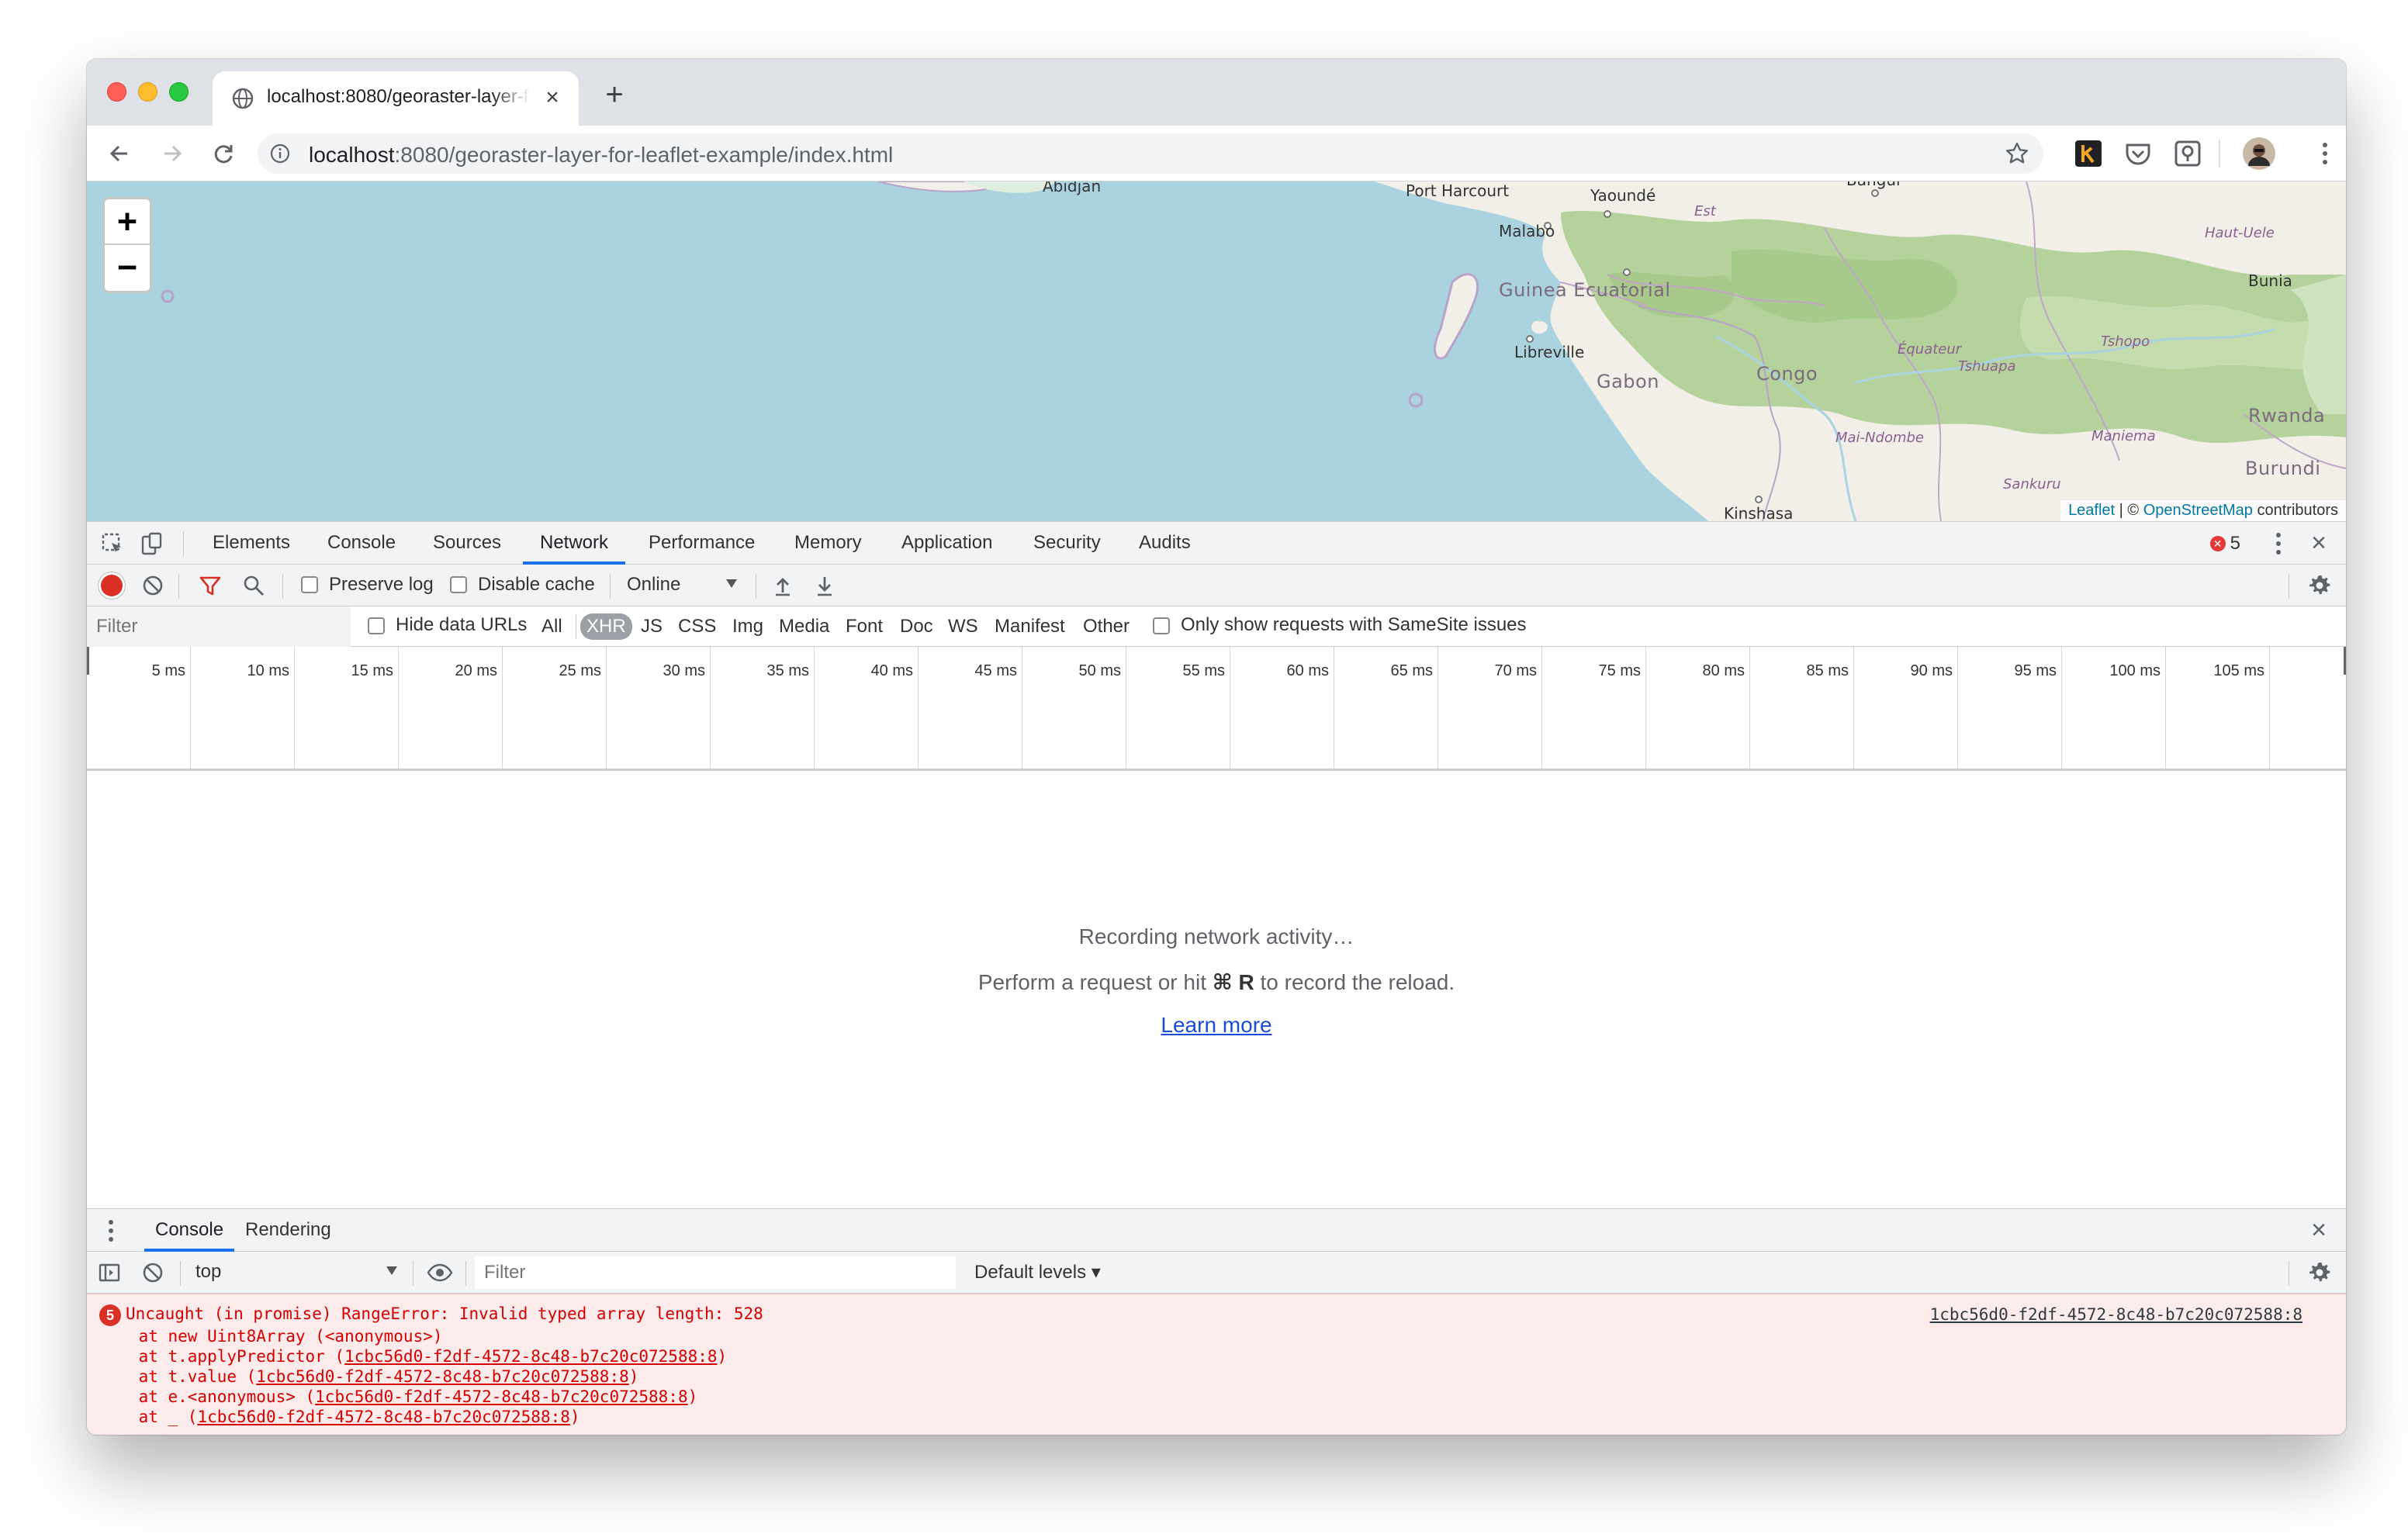 Image resolution: width=2408 pixels, height=1534 pixels. I want to click on type-filter-other: Other, so click(1106, 626).